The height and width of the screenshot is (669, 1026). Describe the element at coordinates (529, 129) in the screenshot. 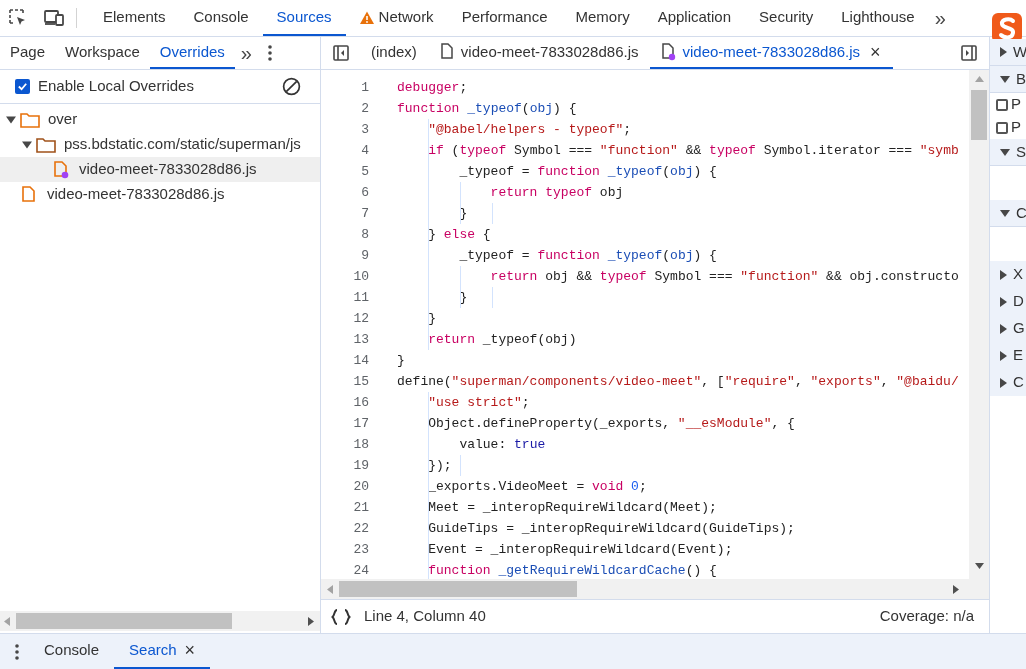

I see `code-line: "@babel/helpers - typeof";` at that location.